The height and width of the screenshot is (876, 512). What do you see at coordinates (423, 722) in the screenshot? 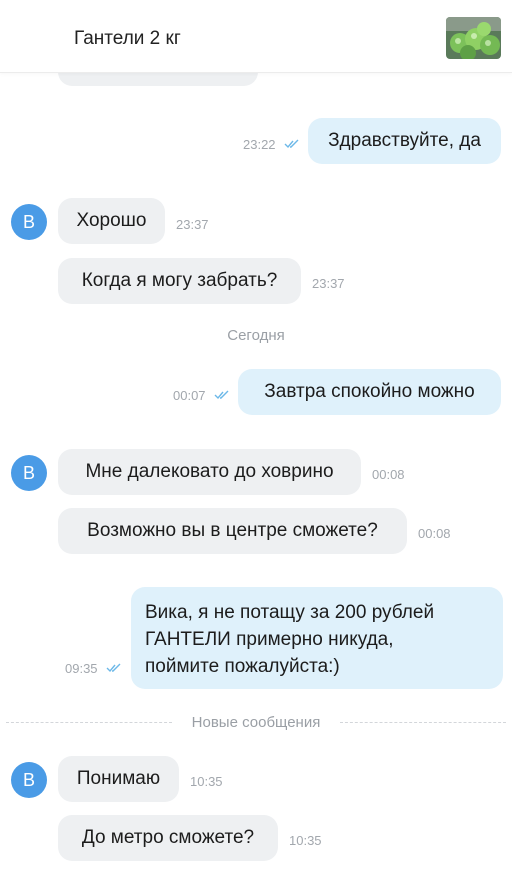
I see `divider-line` at bounding box center [423, 722].